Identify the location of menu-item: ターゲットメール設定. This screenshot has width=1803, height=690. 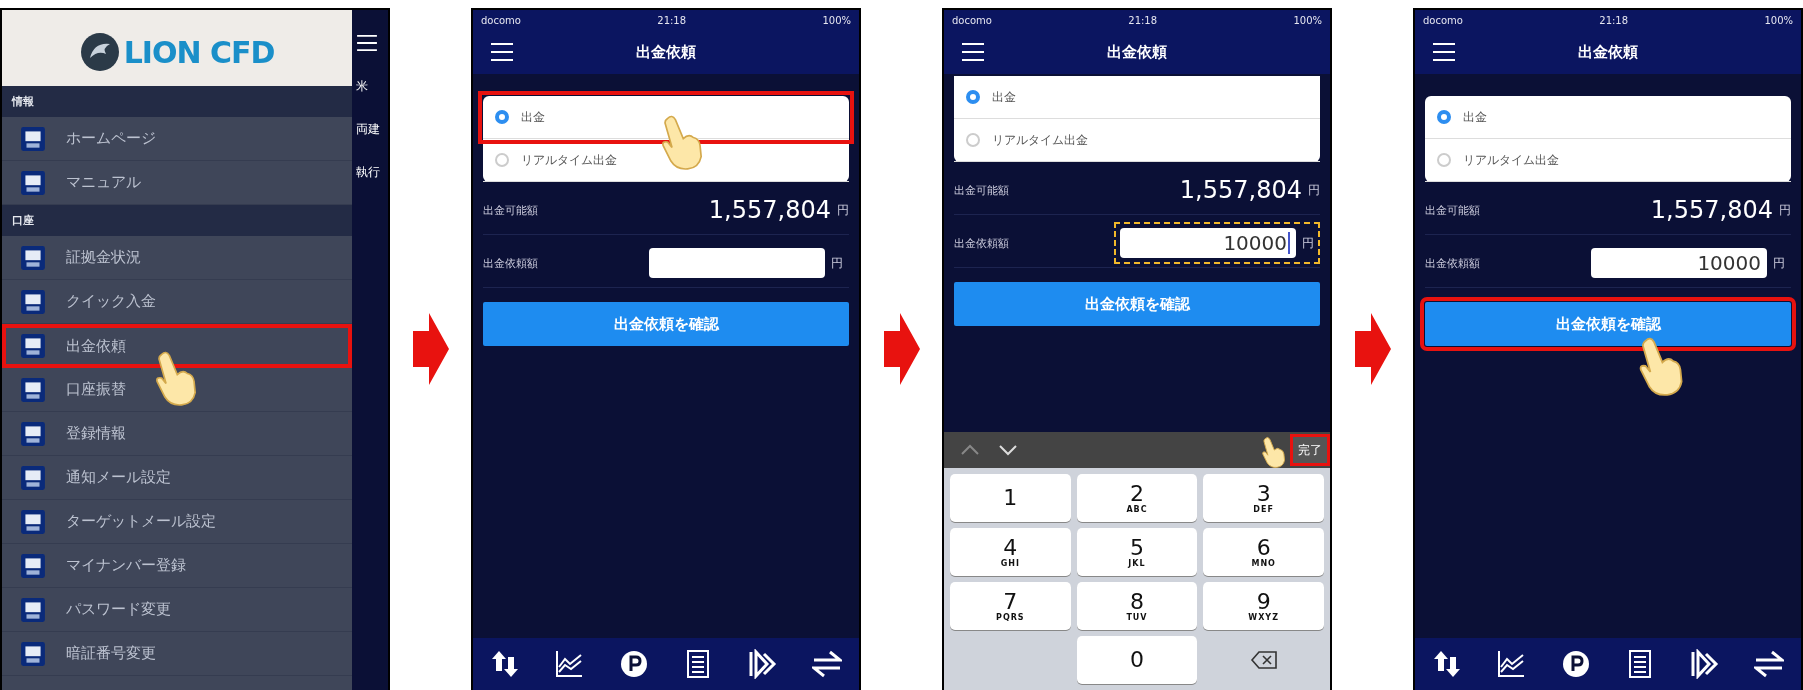
(177, 522).